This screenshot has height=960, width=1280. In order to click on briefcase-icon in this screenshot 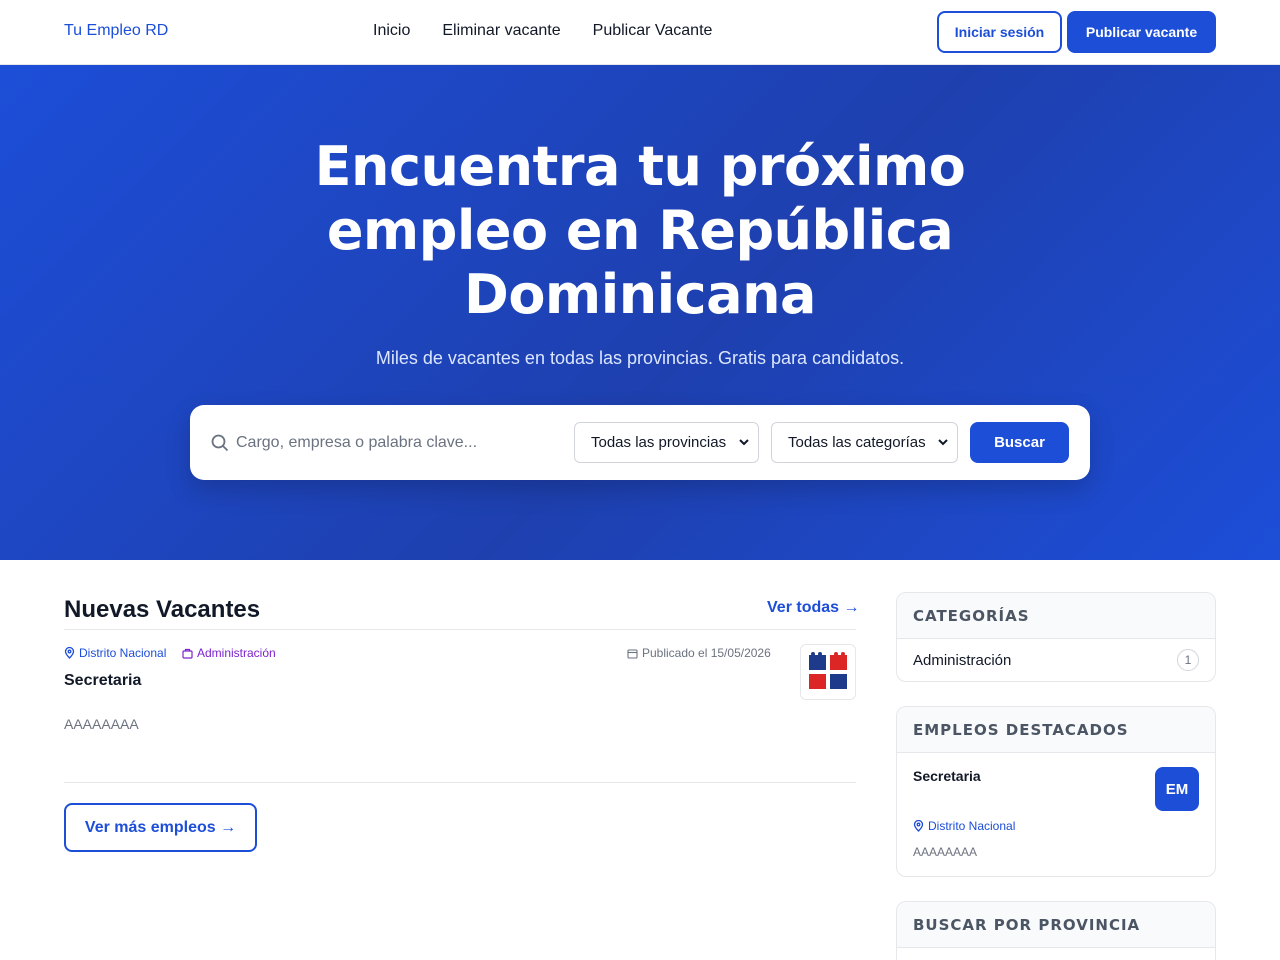, I will do `click(187, 653)`.